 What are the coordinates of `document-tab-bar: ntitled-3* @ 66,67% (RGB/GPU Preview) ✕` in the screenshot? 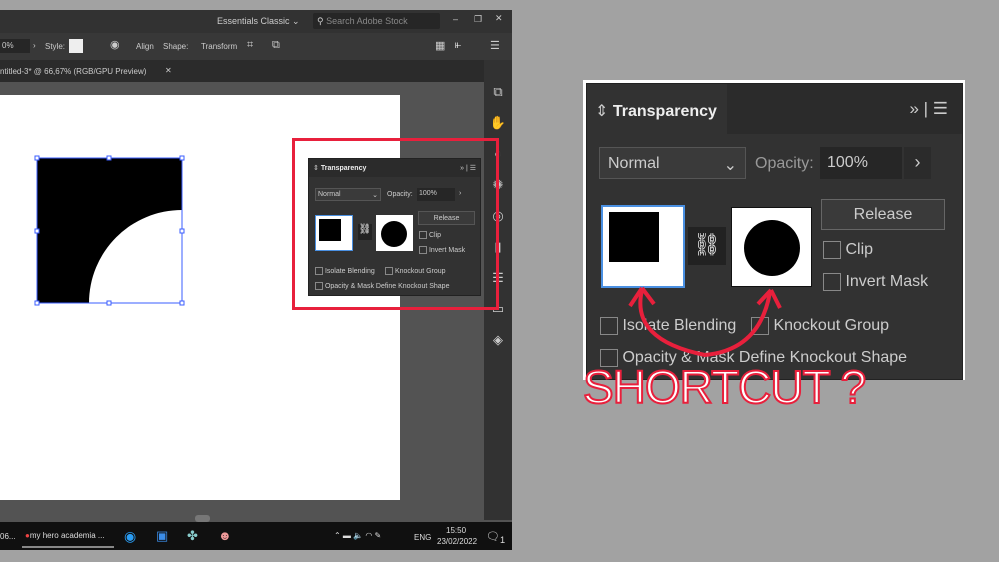 It's located at (242, 71).